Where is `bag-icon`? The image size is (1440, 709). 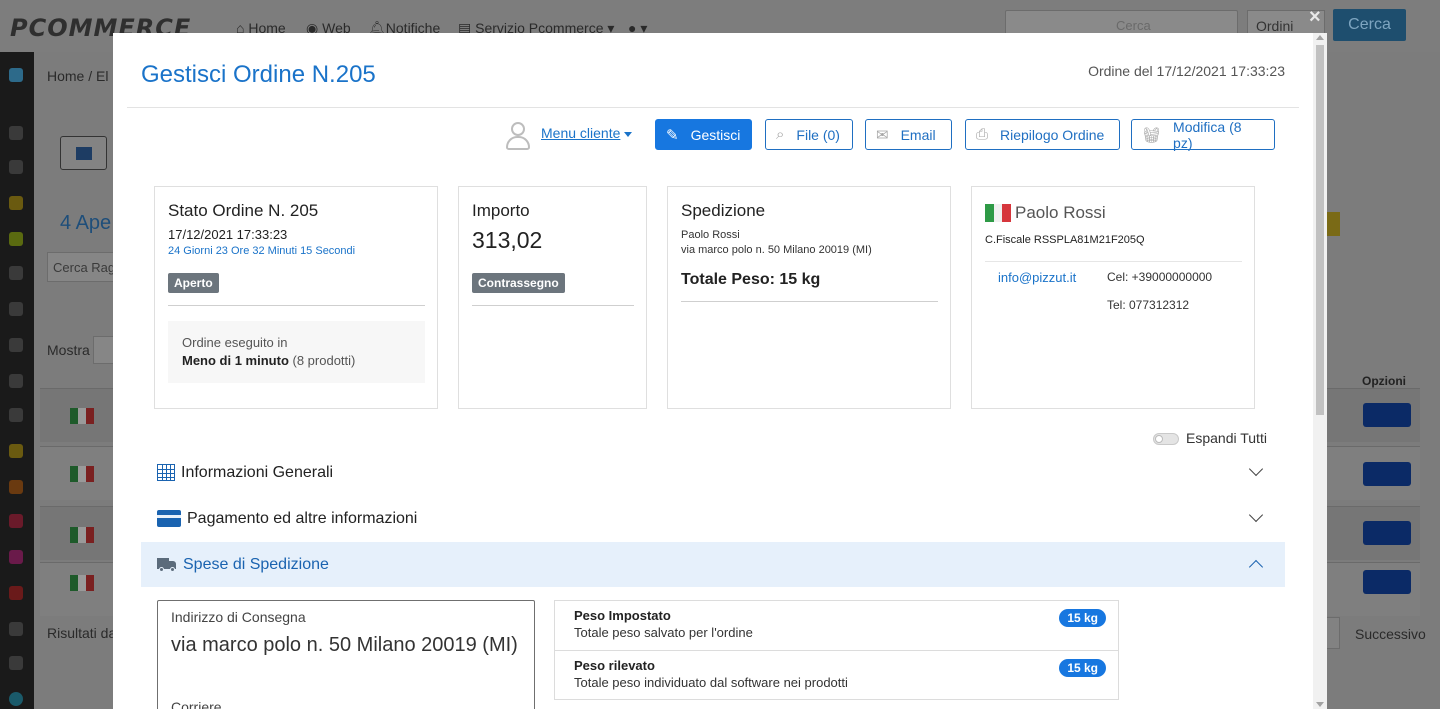 bag-icon is located at coordinates (16, 451).